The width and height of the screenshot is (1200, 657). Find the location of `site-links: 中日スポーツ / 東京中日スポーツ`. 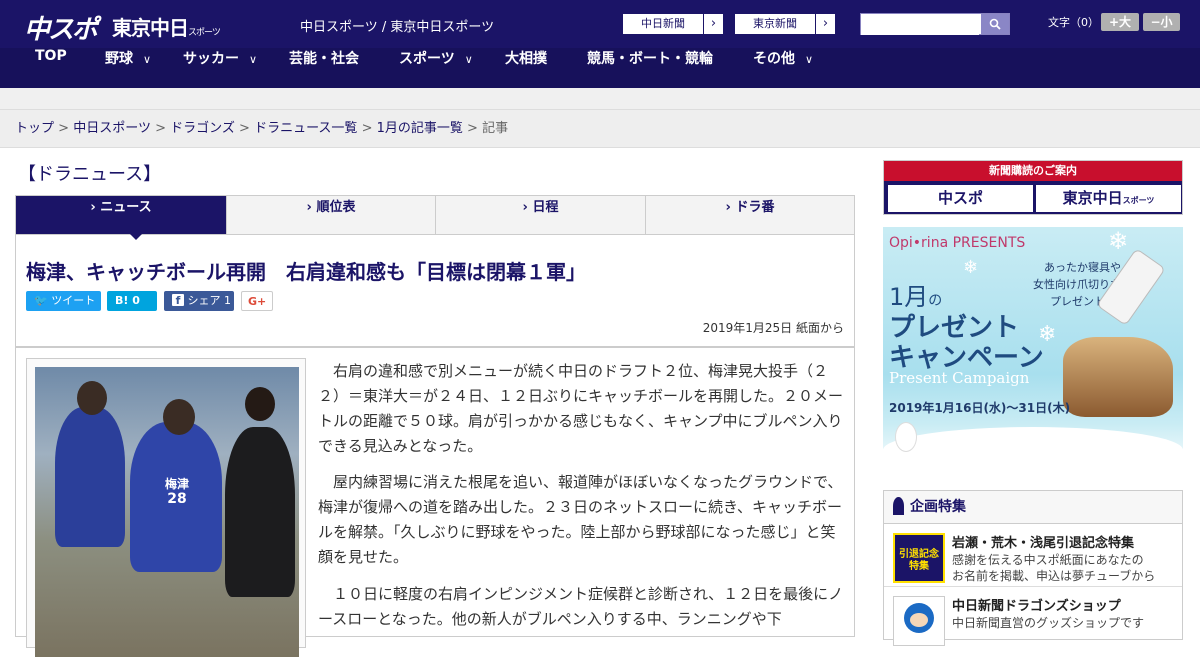

site-links: 中日スポーツ / 東京中日スポーツ is located at coordinates (397, 25).